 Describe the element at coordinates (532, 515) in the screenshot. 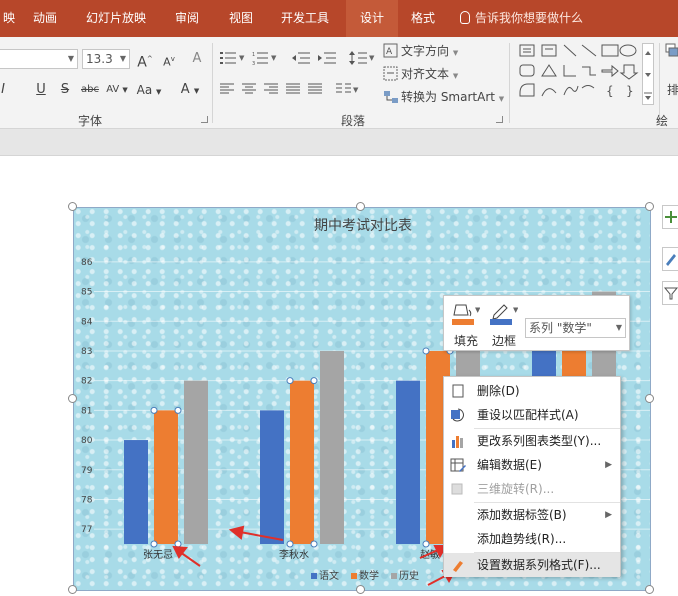

I see `menu-item-add-labels: 添加数据标签(B) ▶` at that location.